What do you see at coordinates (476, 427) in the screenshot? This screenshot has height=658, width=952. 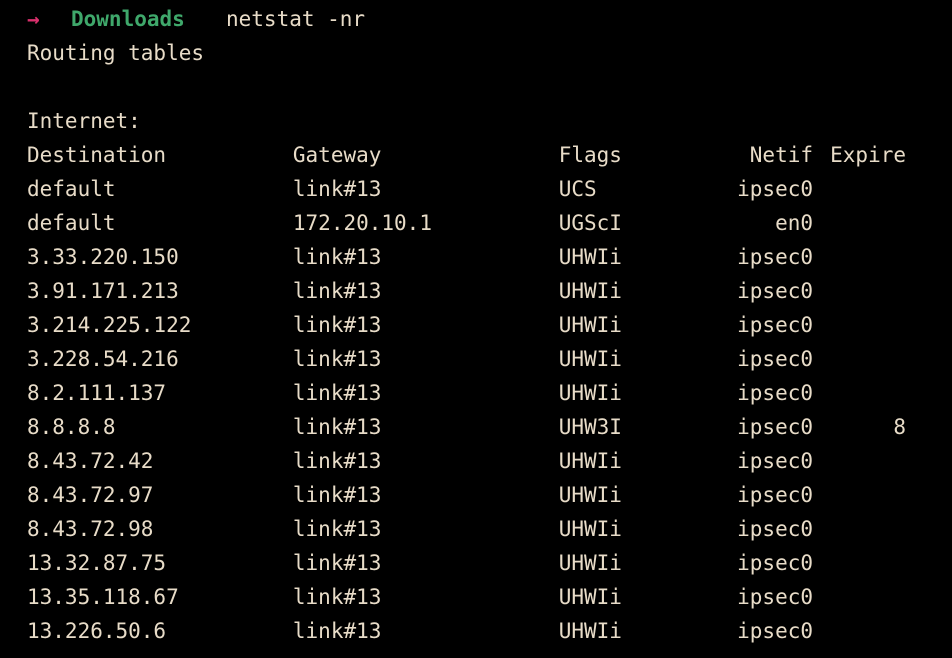 I see `table-row: 8.8.8.8 link#13 UHW3I ipsec0 8` at bounding box center [476, 427].